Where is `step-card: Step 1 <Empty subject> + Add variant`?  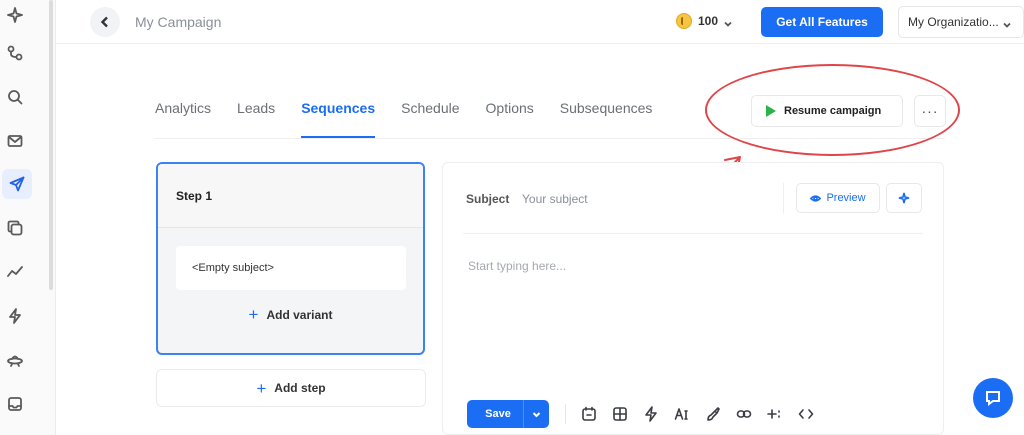 step-card: Step 1 <Empty subject> + Add variant is located at coordinates (290, 258).